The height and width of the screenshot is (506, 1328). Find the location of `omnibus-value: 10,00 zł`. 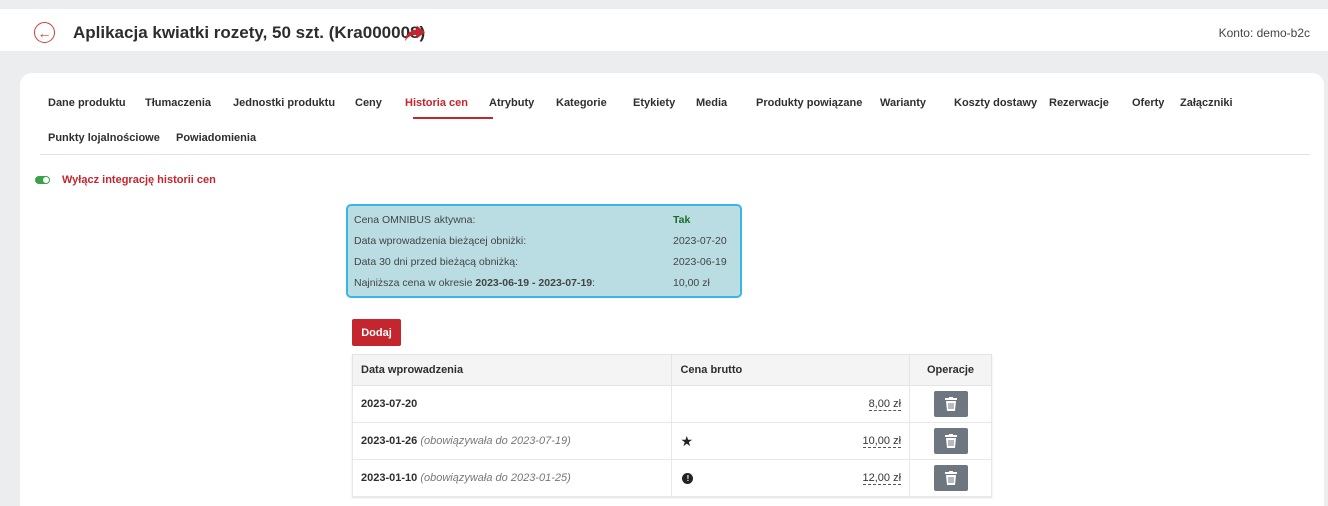

omnibus-value: 10,00 zł is located at coordinates (691, 283).